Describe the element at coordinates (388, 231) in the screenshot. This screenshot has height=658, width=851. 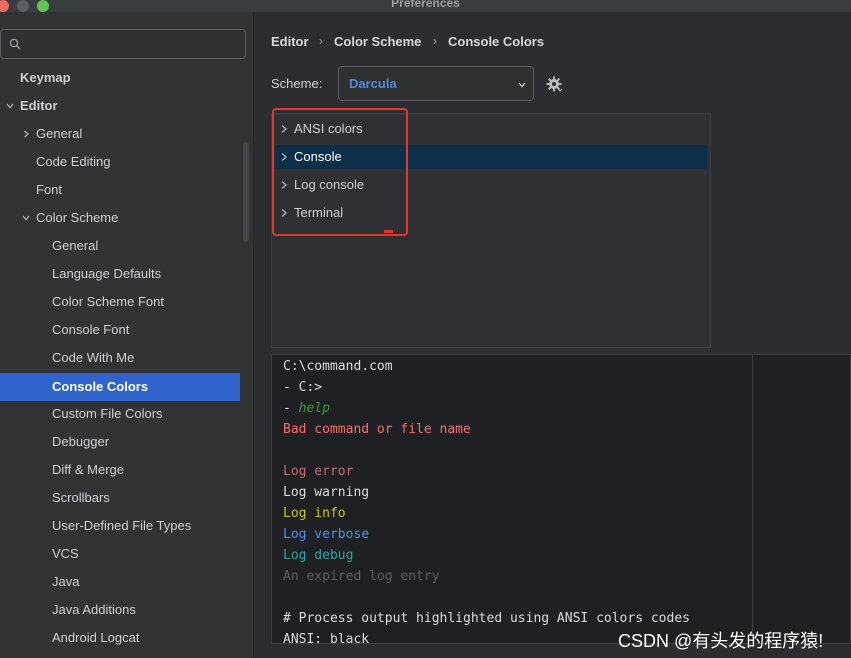
I see `annotation-mark` at that location.